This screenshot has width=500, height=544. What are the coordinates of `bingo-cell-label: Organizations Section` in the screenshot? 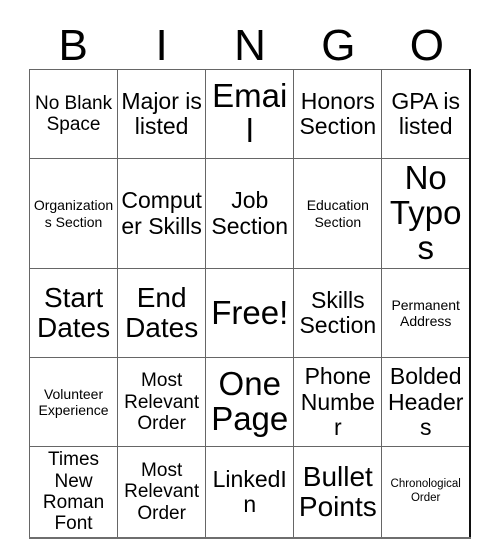 It's located at (73, 213).